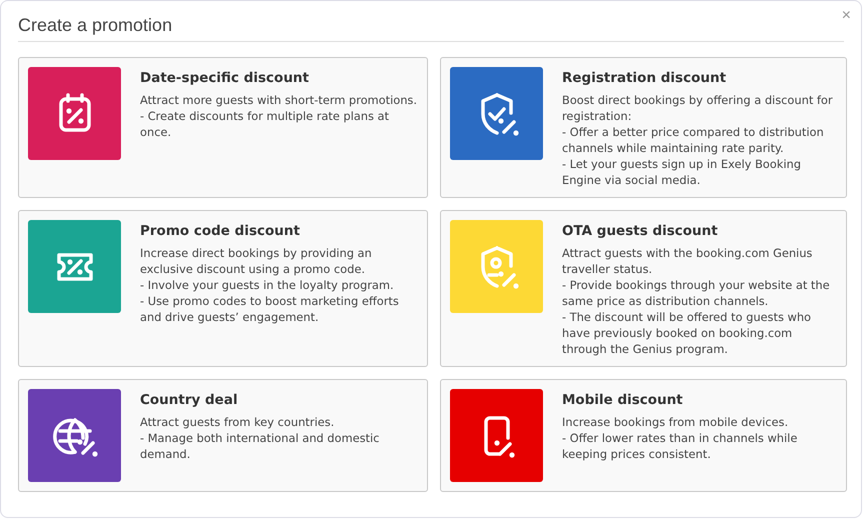  I want to click on promotion-description: Attract more guests with short-term promotions., so click(279, 100).